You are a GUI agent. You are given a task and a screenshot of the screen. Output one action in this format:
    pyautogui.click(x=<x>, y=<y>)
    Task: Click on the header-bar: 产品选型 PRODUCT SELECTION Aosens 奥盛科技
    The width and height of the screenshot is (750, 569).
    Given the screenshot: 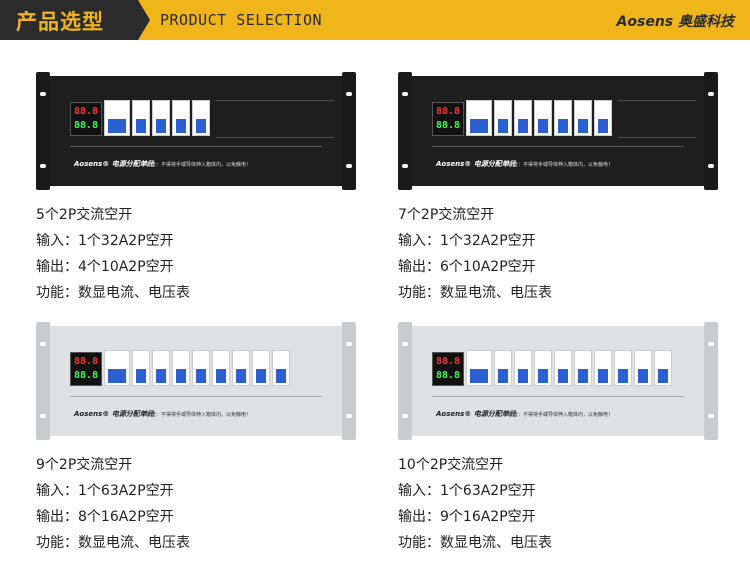 What is the action you would take?
    pyautogui.click(x=375, y=20)
    